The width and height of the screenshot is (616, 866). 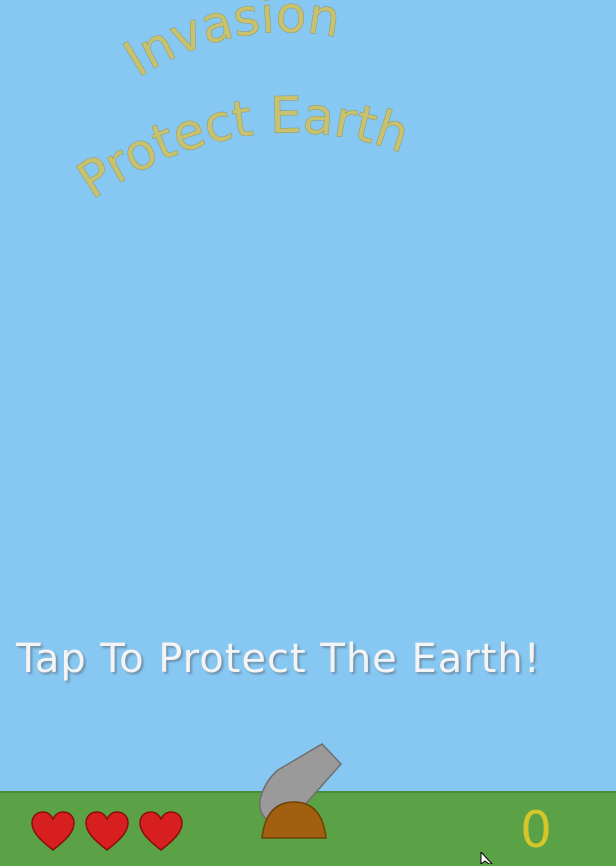 I want to click on cannon-icon, so click(x=301, y=791).